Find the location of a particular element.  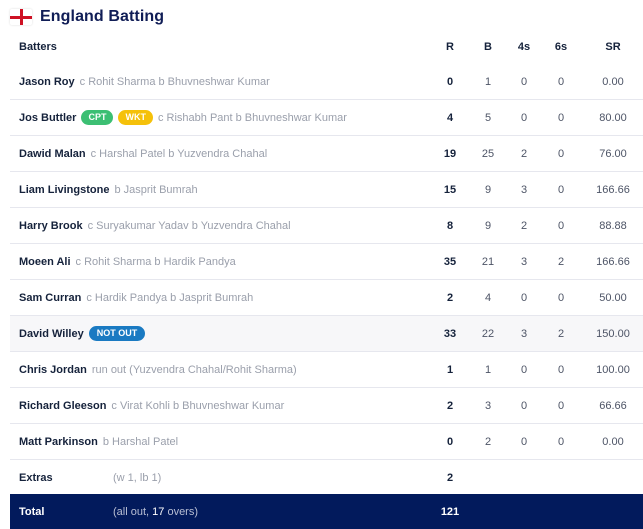

balls-cell: 4 is located at coordinates (488, 297).